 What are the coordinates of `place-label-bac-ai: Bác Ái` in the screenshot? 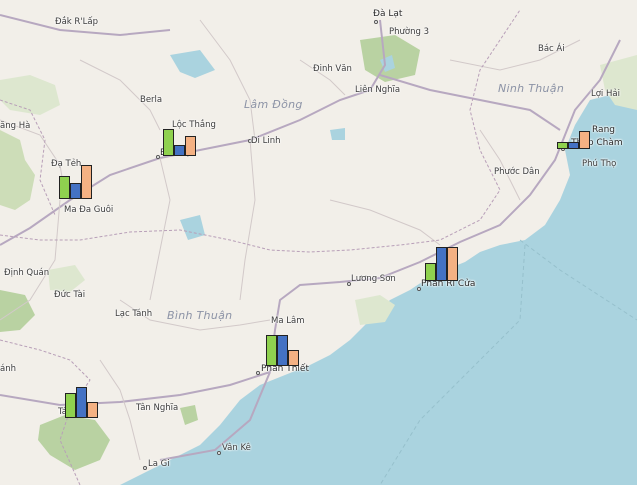 It's located at (551, 49).